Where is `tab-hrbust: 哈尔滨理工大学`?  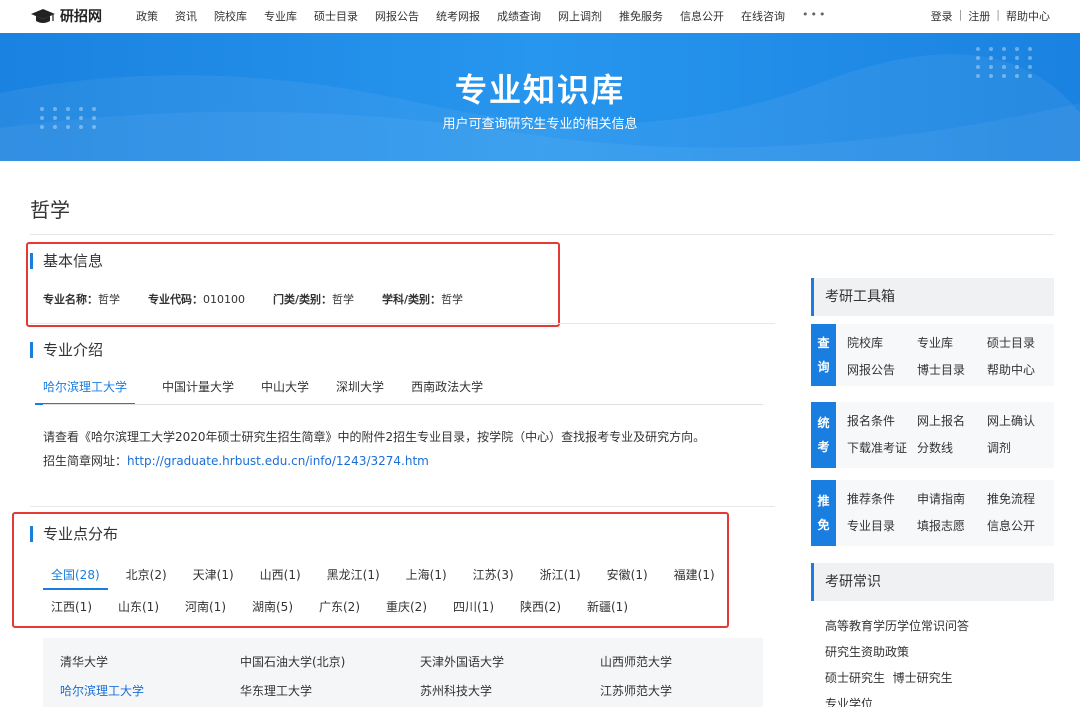 tab-hrbust: 哈尔滨理工大学 is located at coordinates (85, 391).